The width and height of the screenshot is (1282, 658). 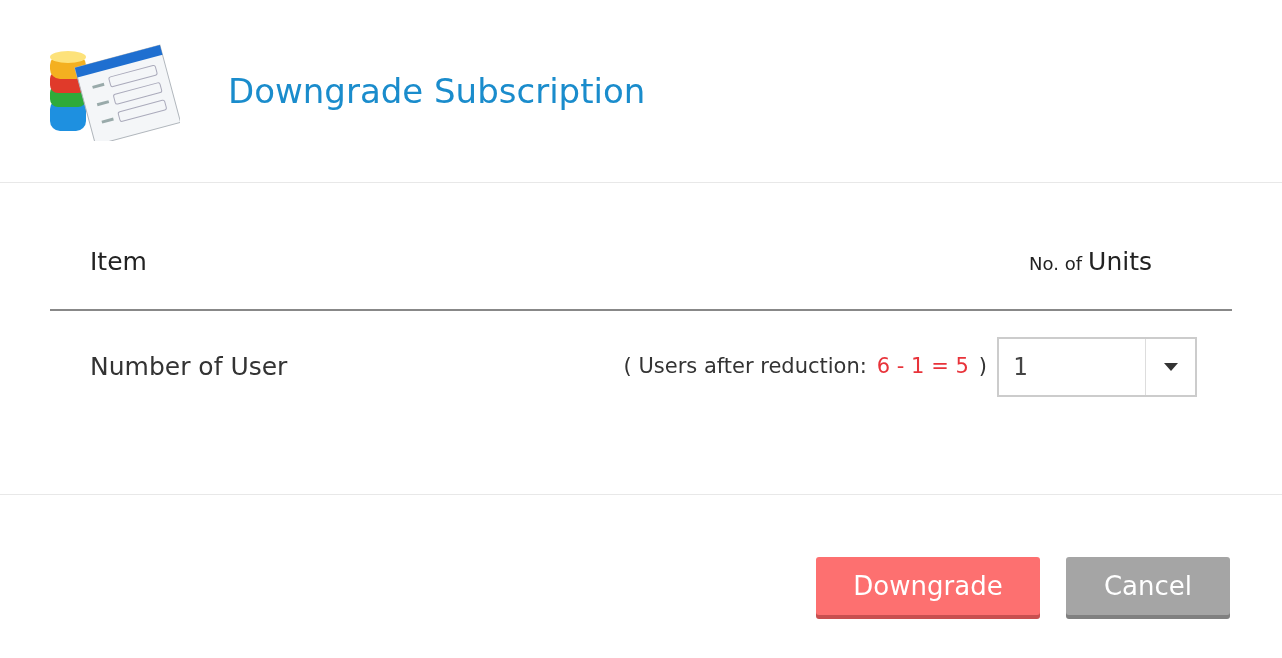 I want to click on database-form-icon, so click(x=114, y=91).